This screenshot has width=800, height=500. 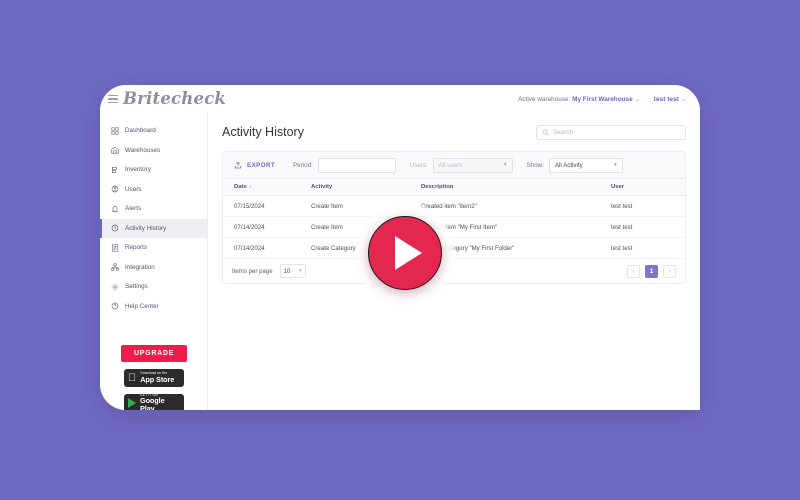 I want to click on google-play-badge: GET IT ON Google Play, so click(x=154, y=401).